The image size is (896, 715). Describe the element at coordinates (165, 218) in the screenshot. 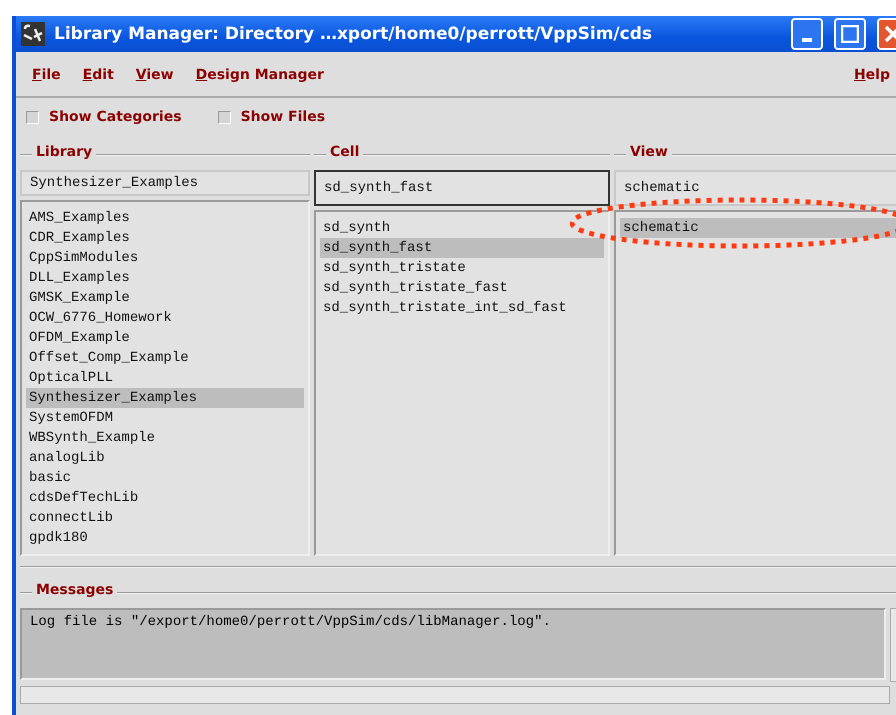

I see `list-item: AMS_Examples` at that location.